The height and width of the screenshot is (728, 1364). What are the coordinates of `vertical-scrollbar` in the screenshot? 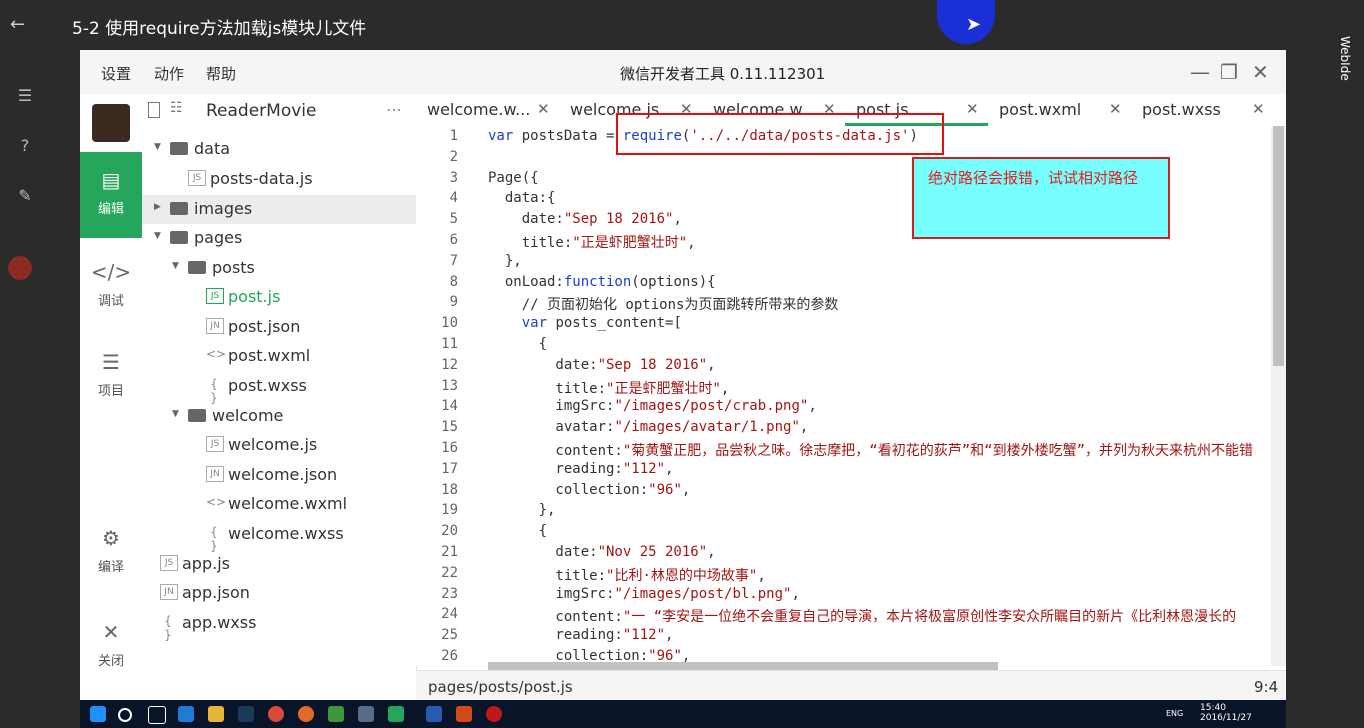 It's located at (1278, 396).